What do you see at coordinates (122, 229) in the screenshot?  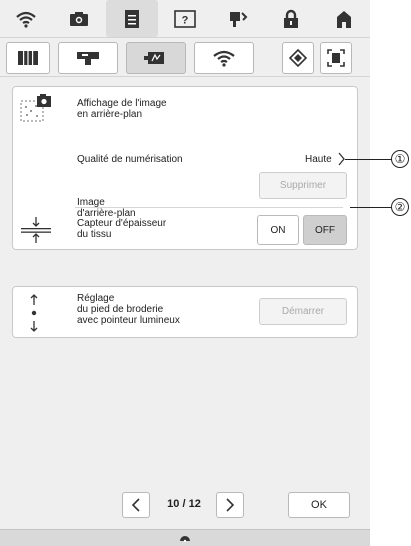 I see `fabric-thickness-label: Capteur d'épaisseur du tissu` at bounding box center [122, 229].